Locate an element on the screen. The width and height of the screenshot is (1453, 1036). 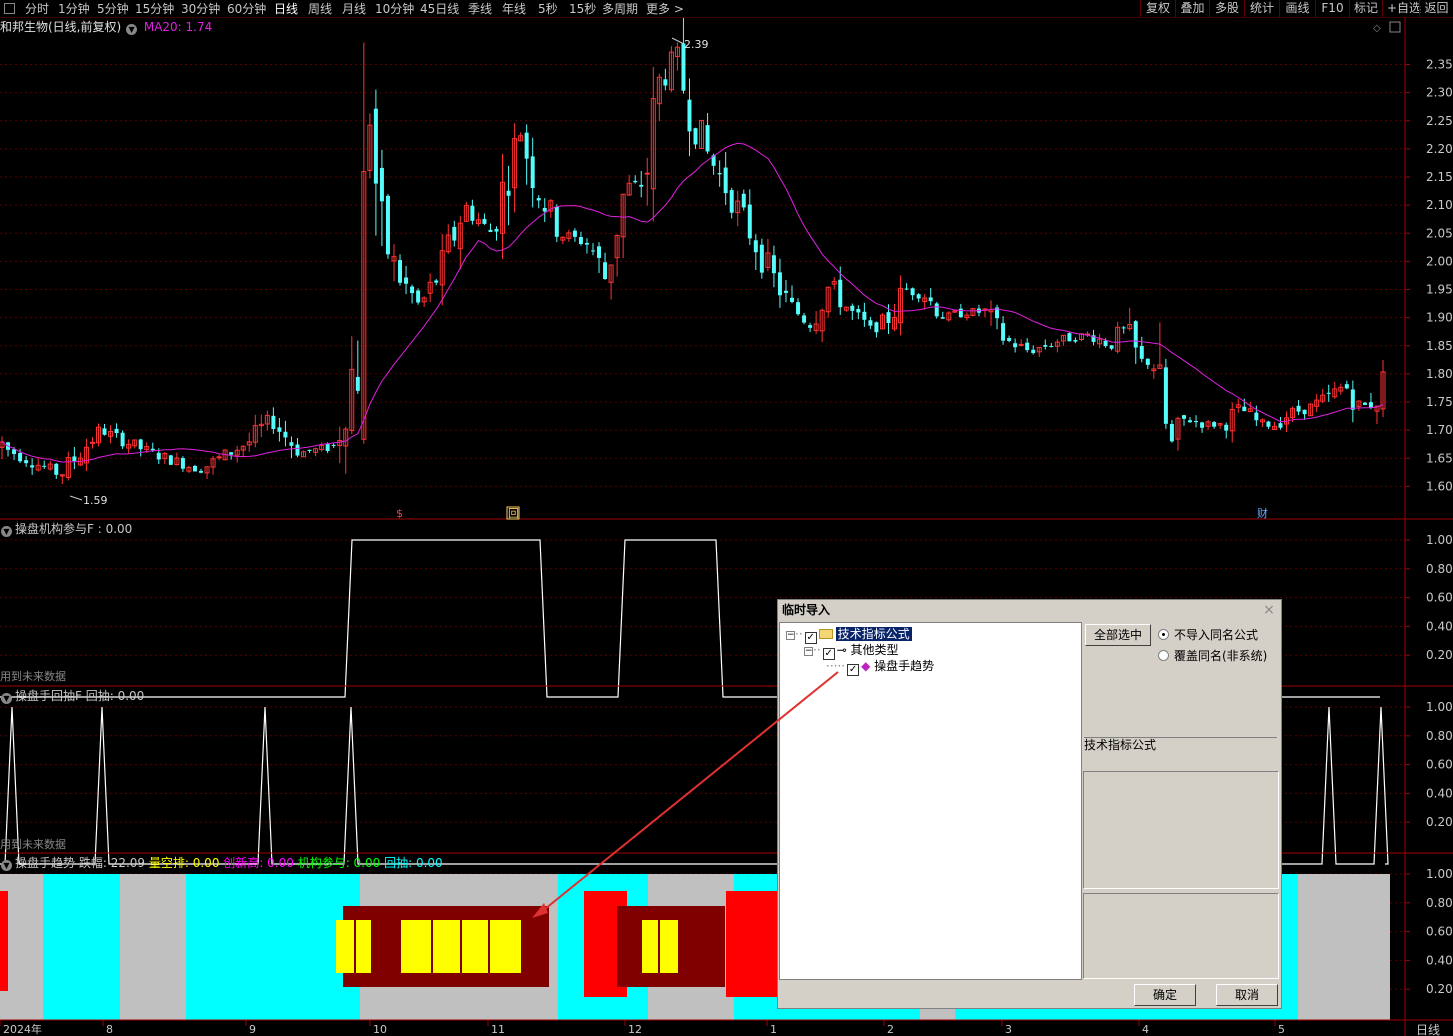
x-tick-label: 5 is located at coordinates (1281, 1029).